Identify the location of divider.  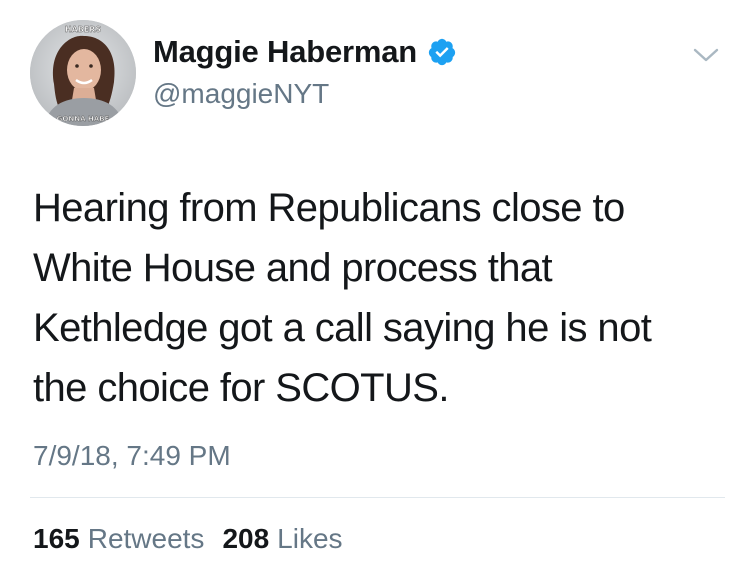
(377, 497).